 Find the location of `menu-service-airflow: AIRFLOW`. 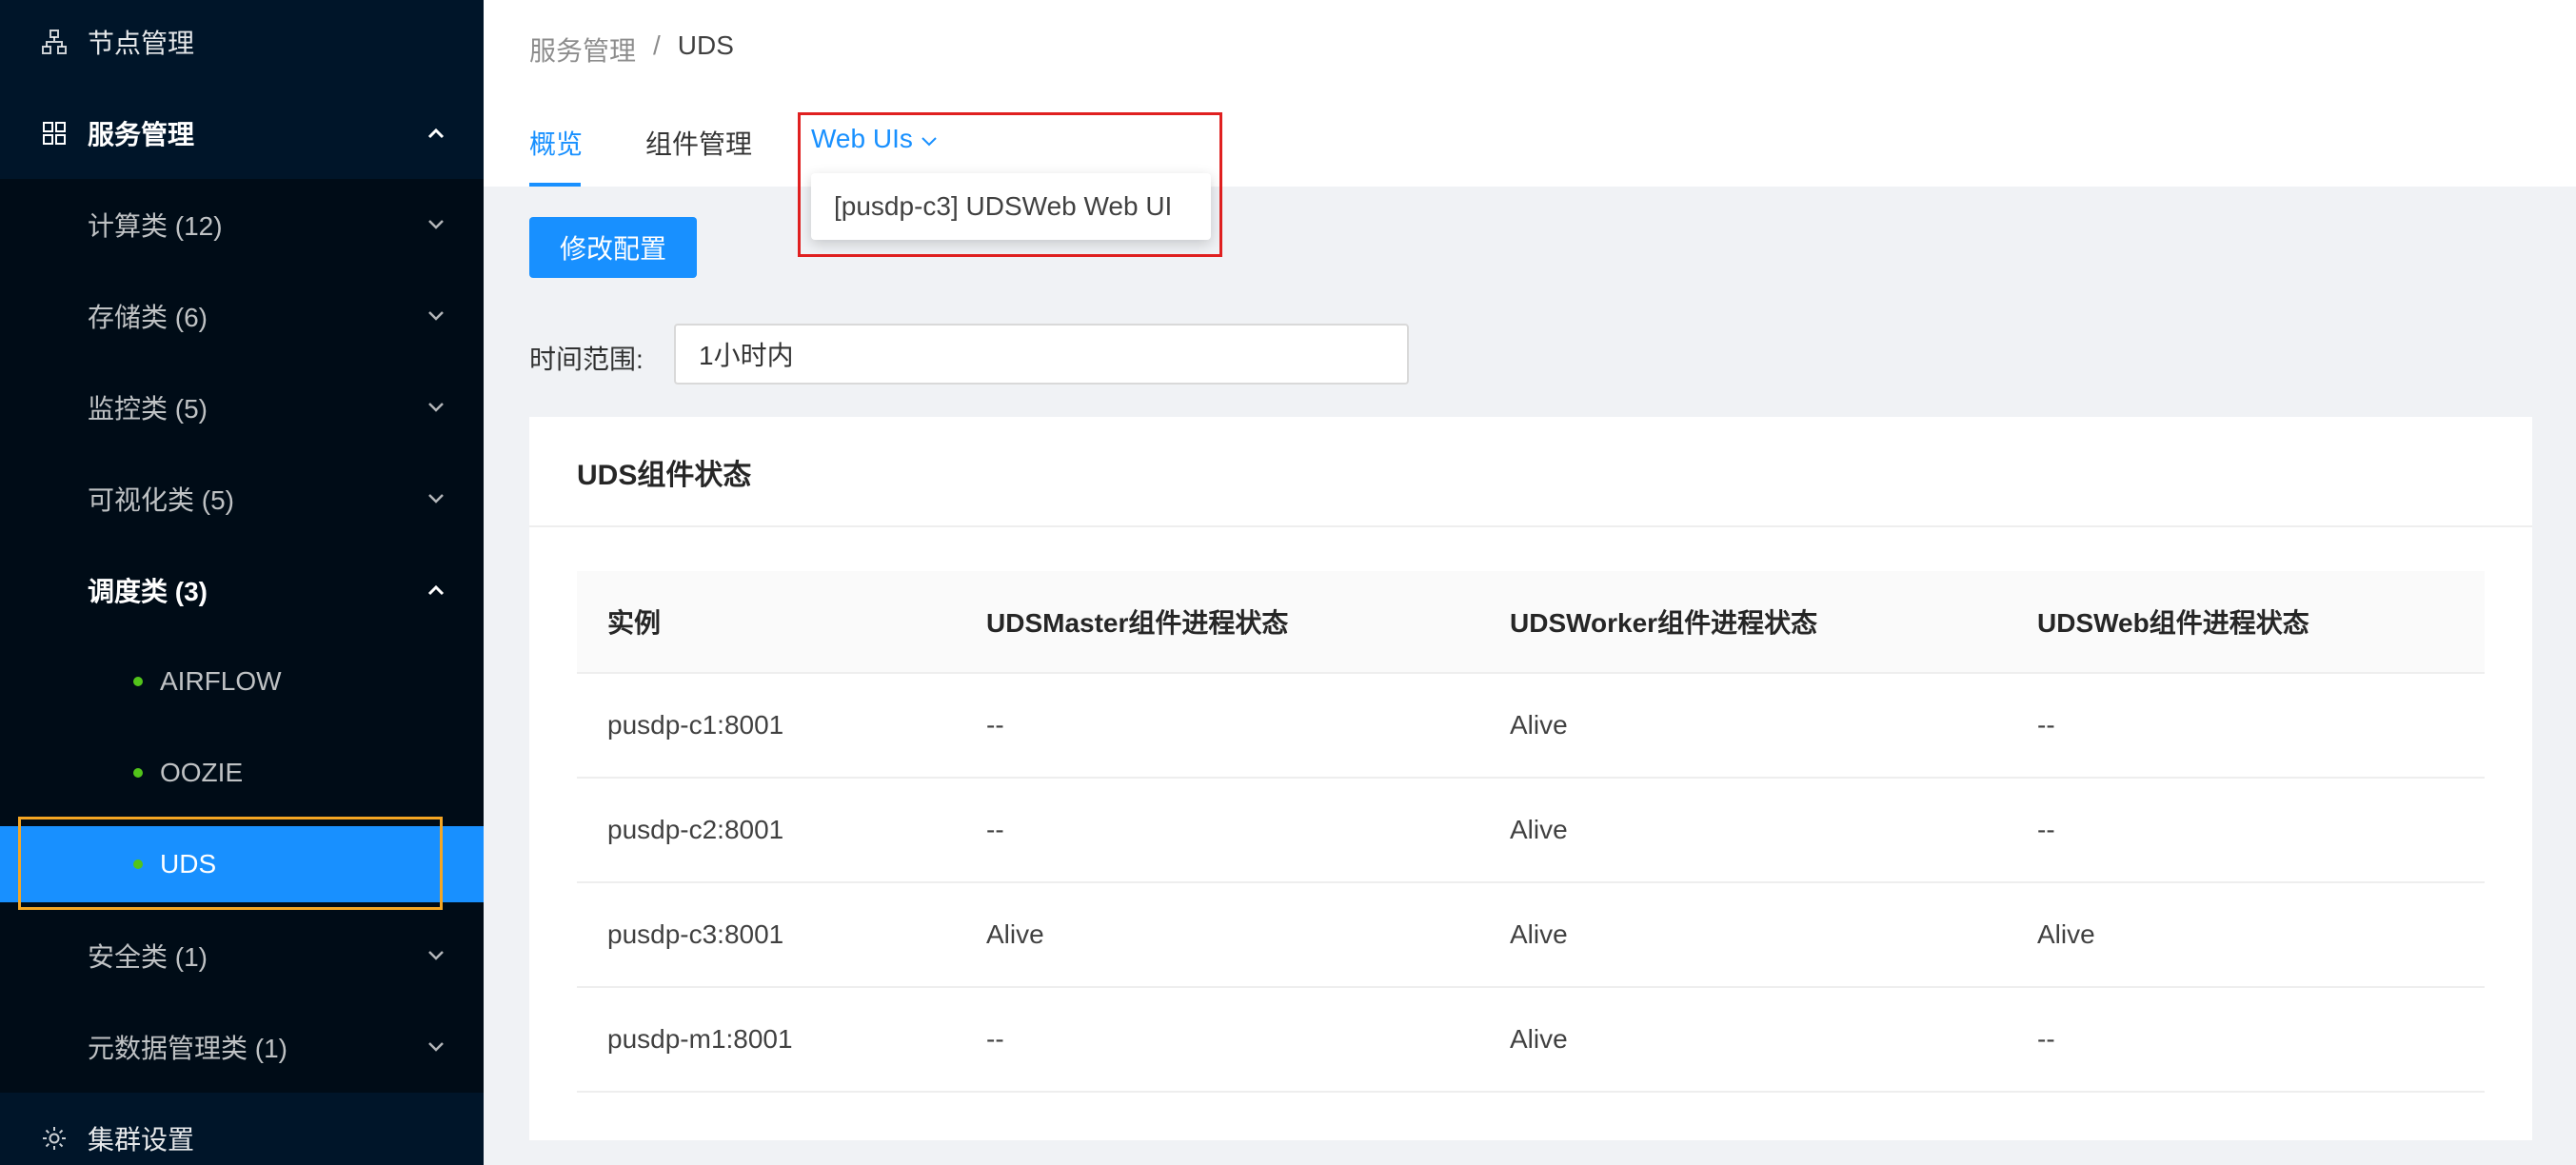

menu-service-airflow: AIRFLOW is located at coordinates (242, 681).